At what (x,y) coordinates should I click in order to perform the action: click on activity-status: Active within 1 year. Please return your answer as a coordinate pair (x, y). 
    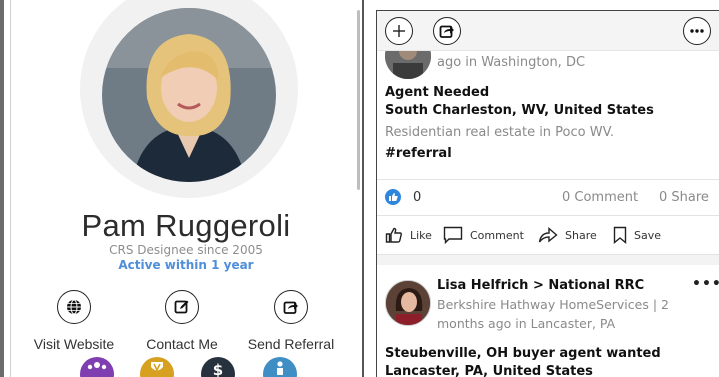
    Looking at the image, I should click on (186, 265).